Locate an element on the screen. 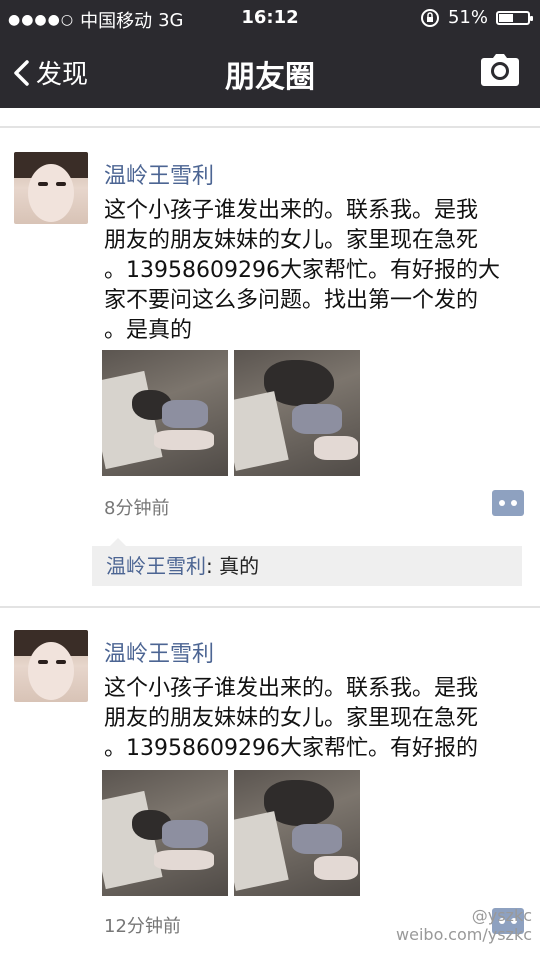 This screenshot has height=960, width=540. weibo-url: weibo.com/yszkc is located at coordinates (464, 934).